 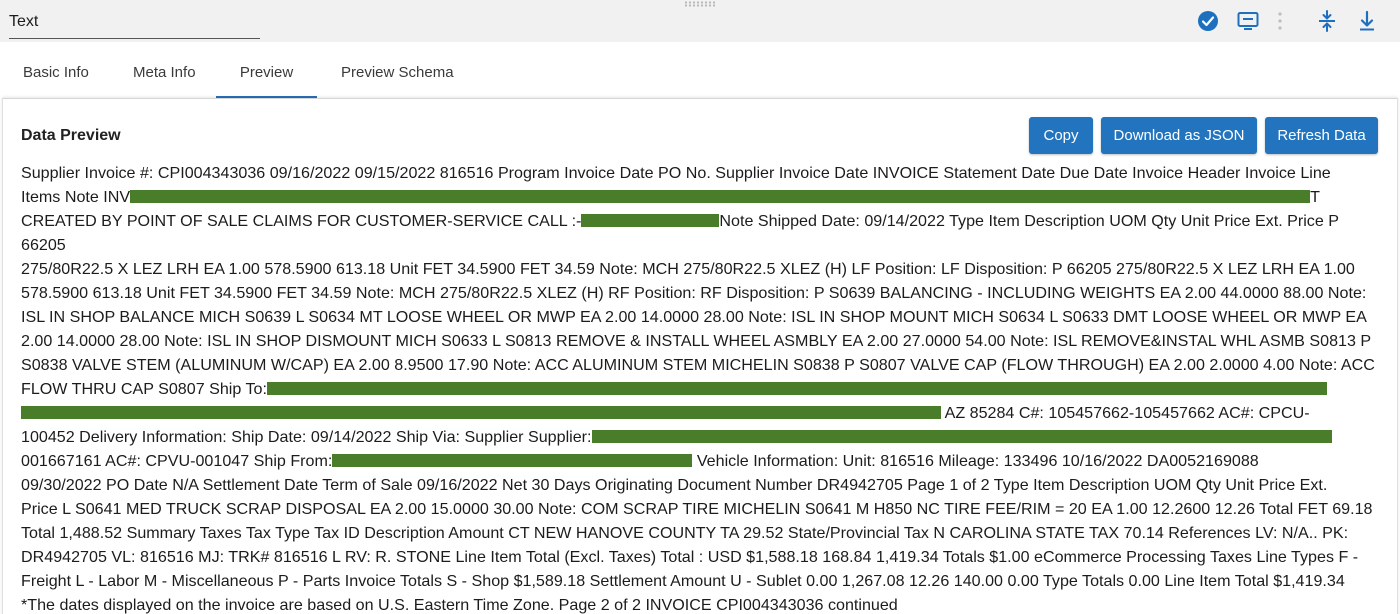 What do you see at coordinates (134, 24) in the screenshot?
I see `title-input` at bounding box center [134, 24].